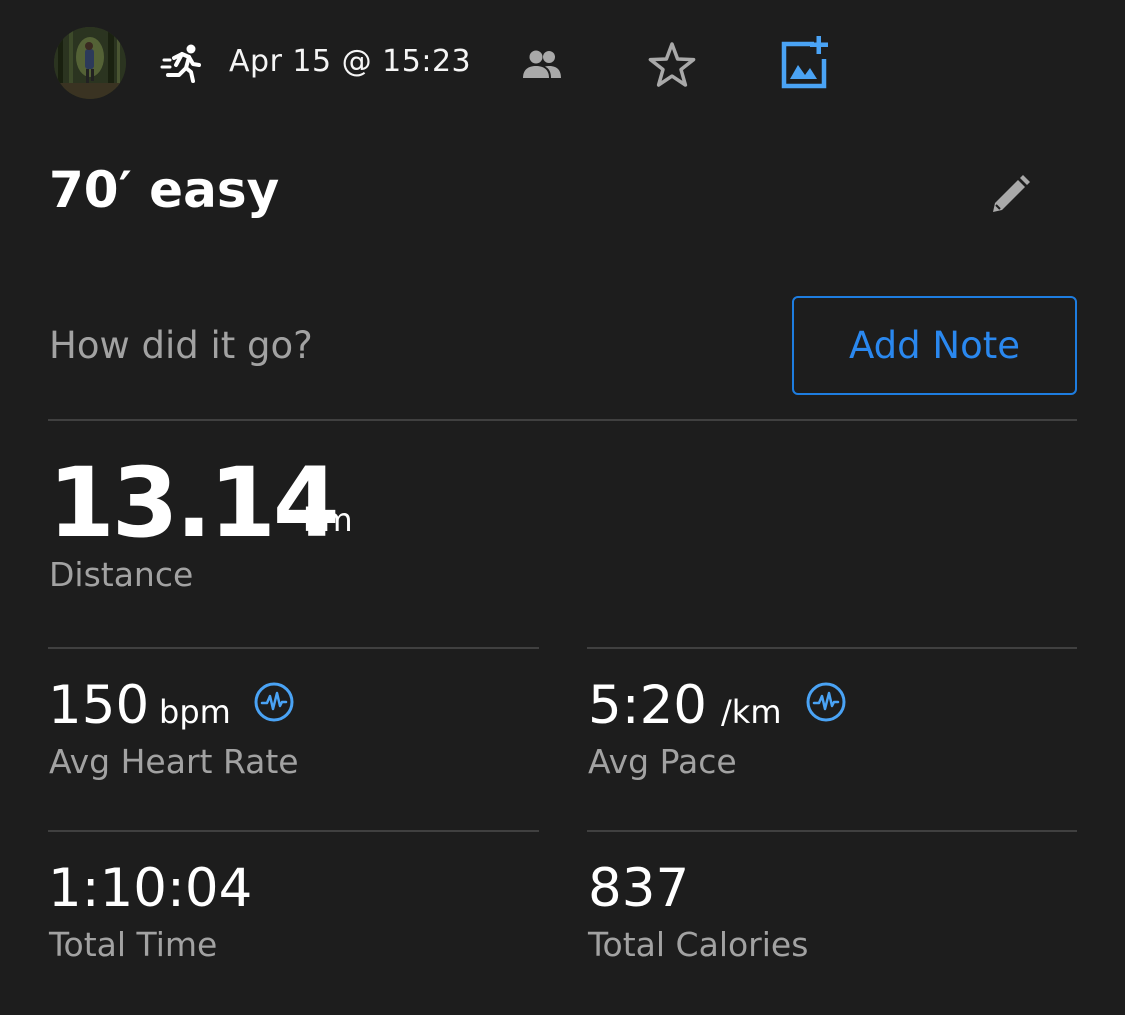  Describe the element at coordinates (672, 65) in the screenshot. I see `star-icon` at that location.